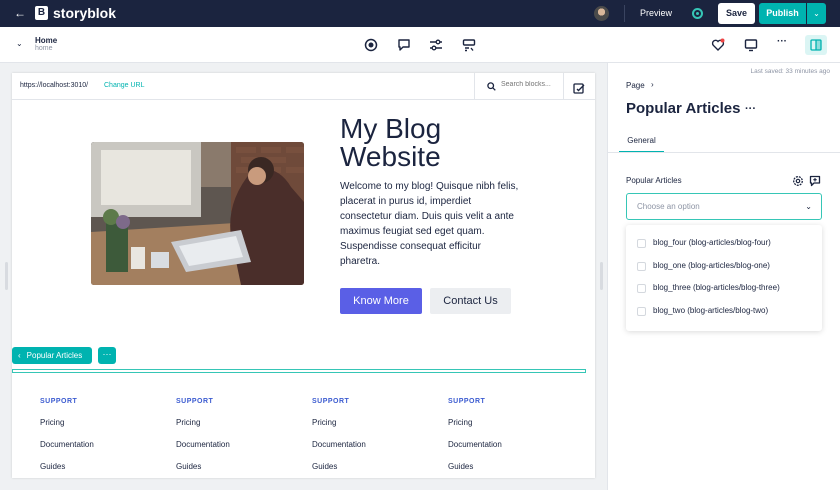 Image resolution: width=840 pixels, height=490 pixels. Describe the element at coordinates (54, 85) in the screenshot. I see `preview-url: https://localhost:3010/` at that location.